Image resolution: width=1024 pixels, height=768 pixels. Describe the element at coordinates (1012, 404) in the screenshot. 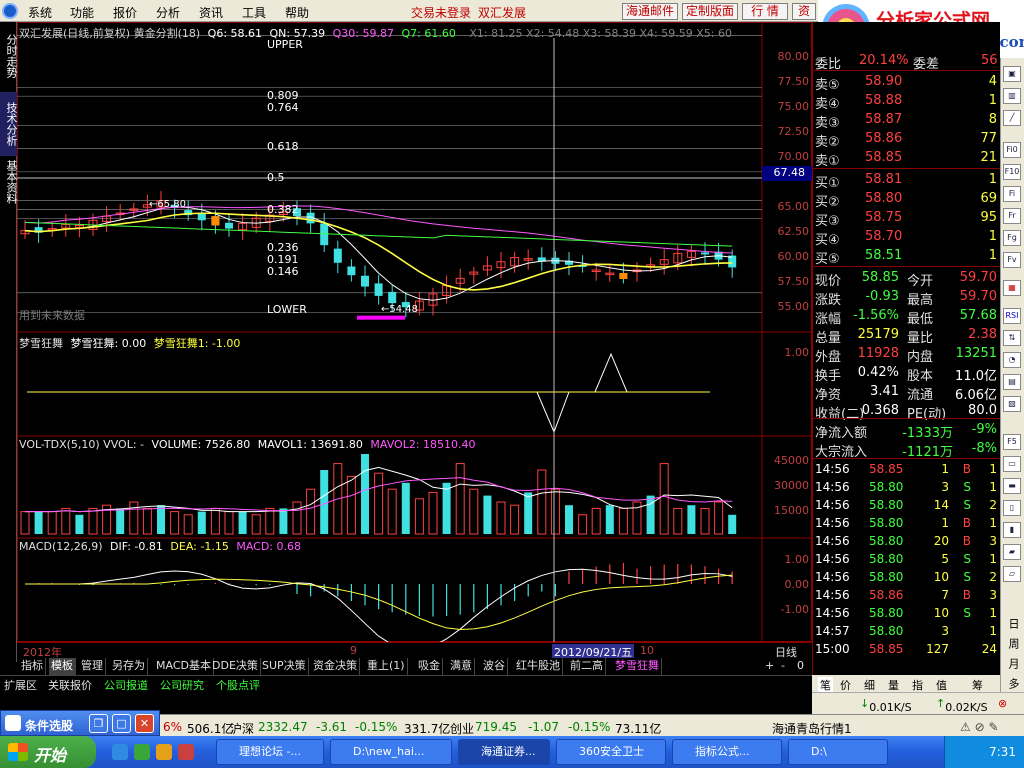

I see `tool-grid-icon: ▧` at that location.